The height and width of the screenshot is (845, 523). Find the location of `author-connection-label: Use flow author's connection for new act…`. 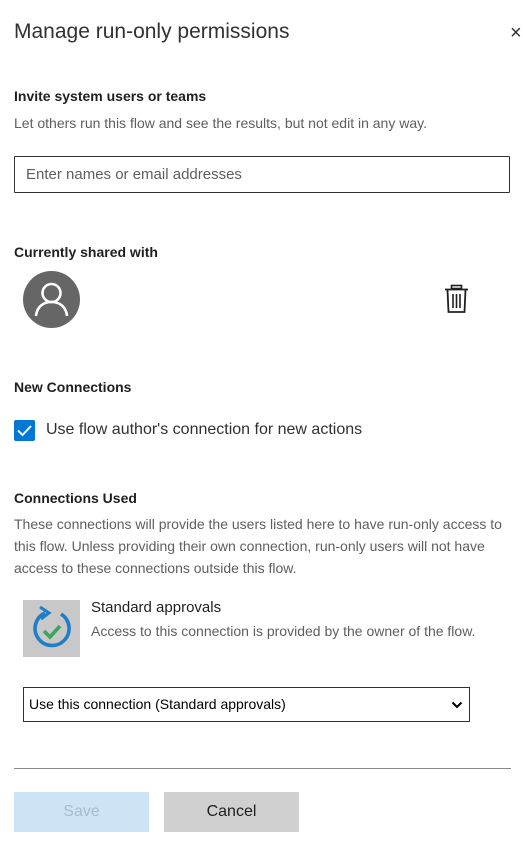

author-connection-label: Use flow author's connection for new act… is located at coordinates (204, 430).